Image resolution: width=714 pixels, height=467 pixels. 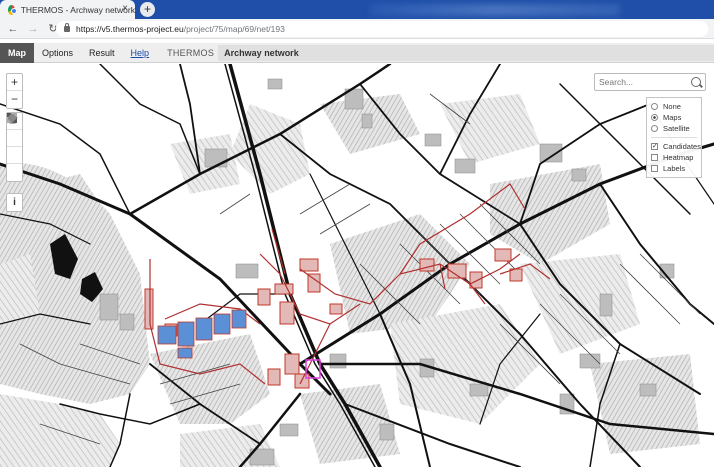 I want to click on search-icon, so click(x=696, y=82).